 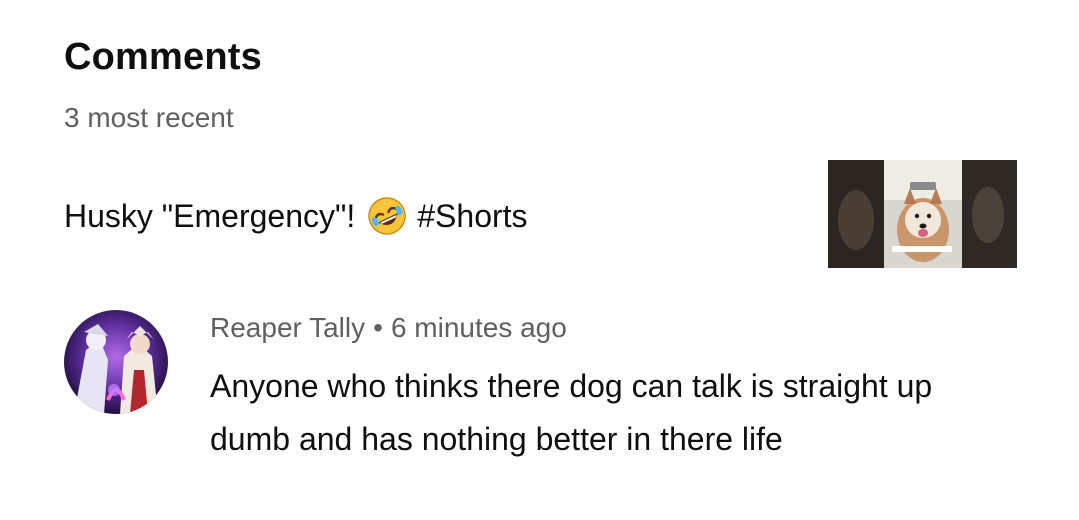 What do you see at coordinates (287, 327) in the screenshot?
I see `comment-author: Reaper Tally` at bounding box center [287, 327].